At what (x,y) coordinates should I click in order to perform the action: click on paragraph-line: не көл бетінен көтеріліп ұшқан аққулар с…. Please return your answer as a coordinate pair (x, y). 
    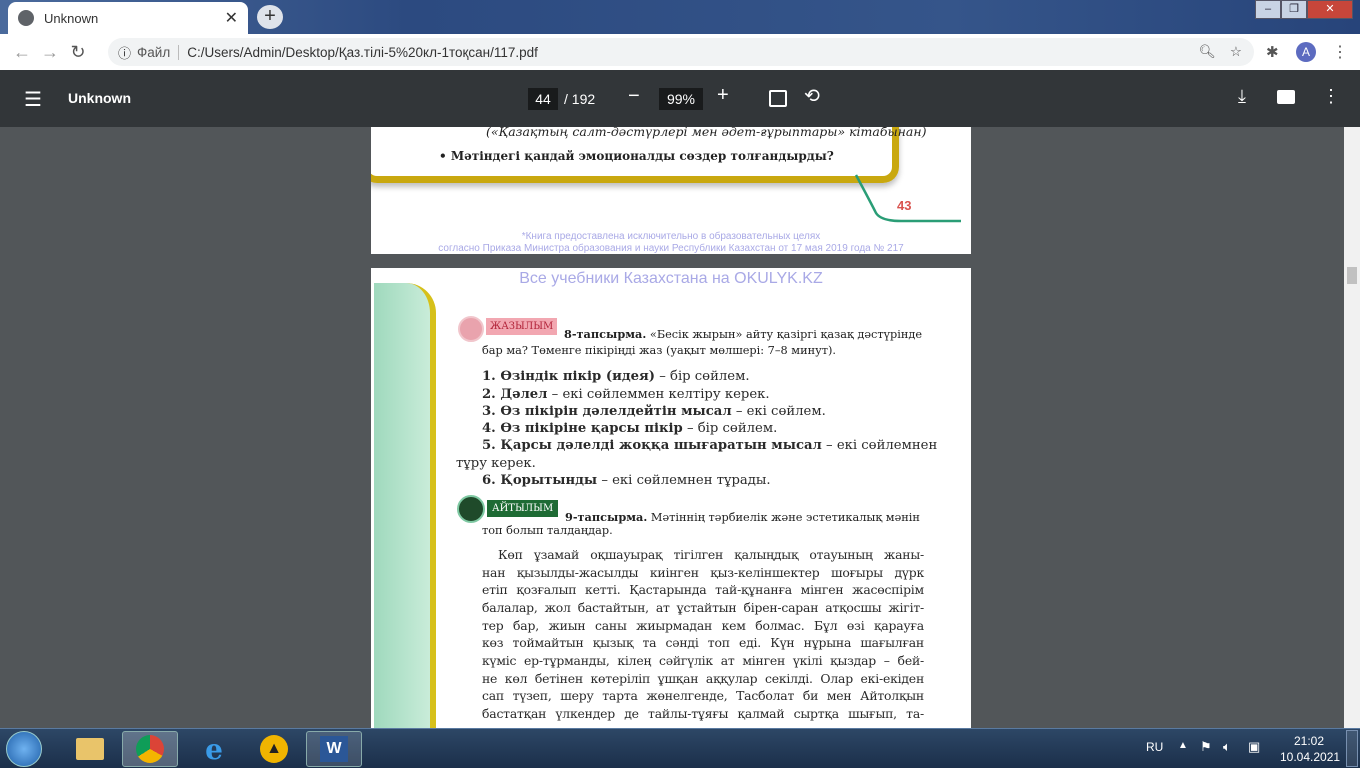
    Looking at the image, I should click on (703, 678).